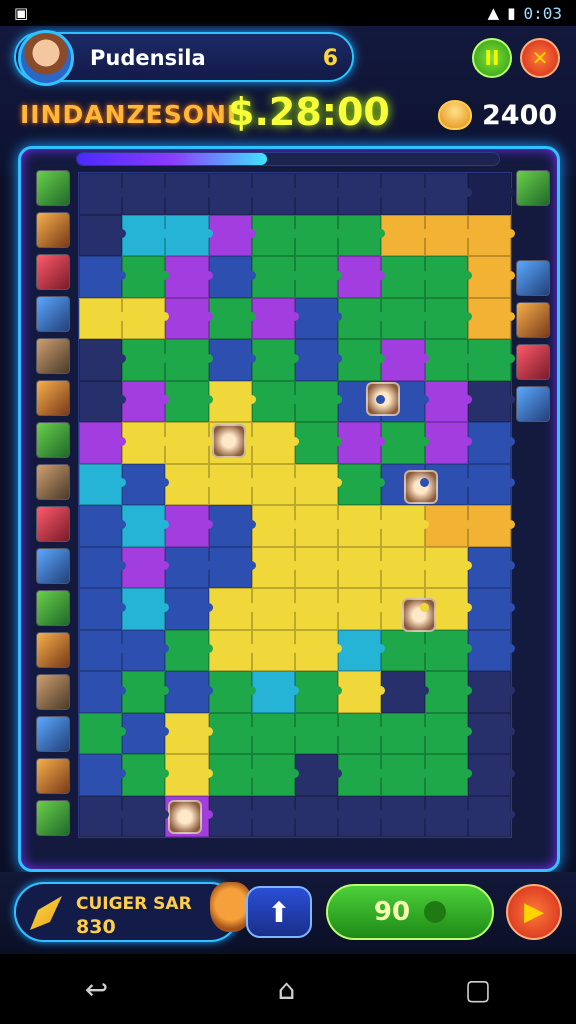 The height and width of the screenshot is (1024, 576). What do you see at coordinates (492, 58) in the screenshot?
I see `pause-button: II` at bounding box center [492, 58].